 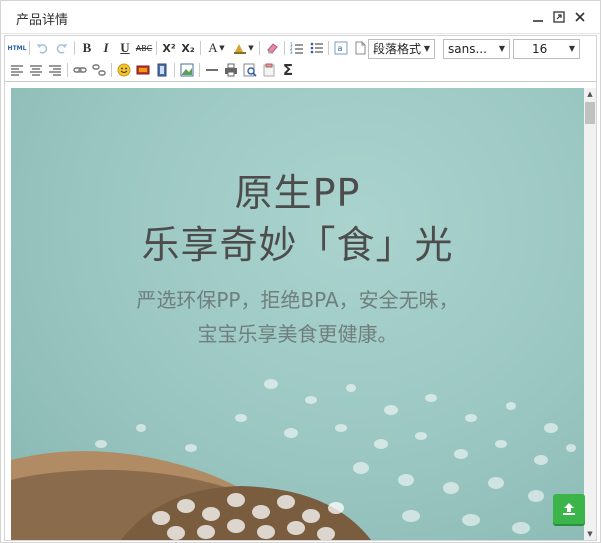 I want to click on new-document-icon, so click(x=360, y=48).